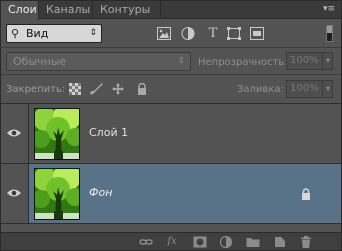 The image size is (342, 251). I want to click on lock-all-icon, so click(142, 89).